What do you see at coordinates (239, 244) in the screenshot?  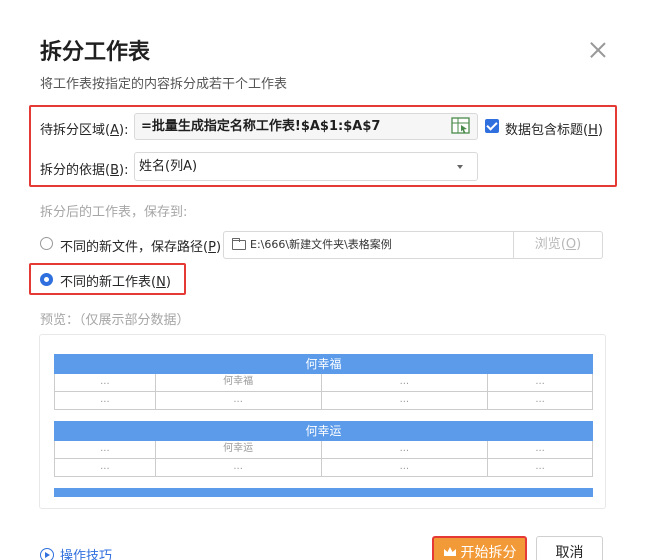 I see `folder-icon` at bounding box center [239, 244].